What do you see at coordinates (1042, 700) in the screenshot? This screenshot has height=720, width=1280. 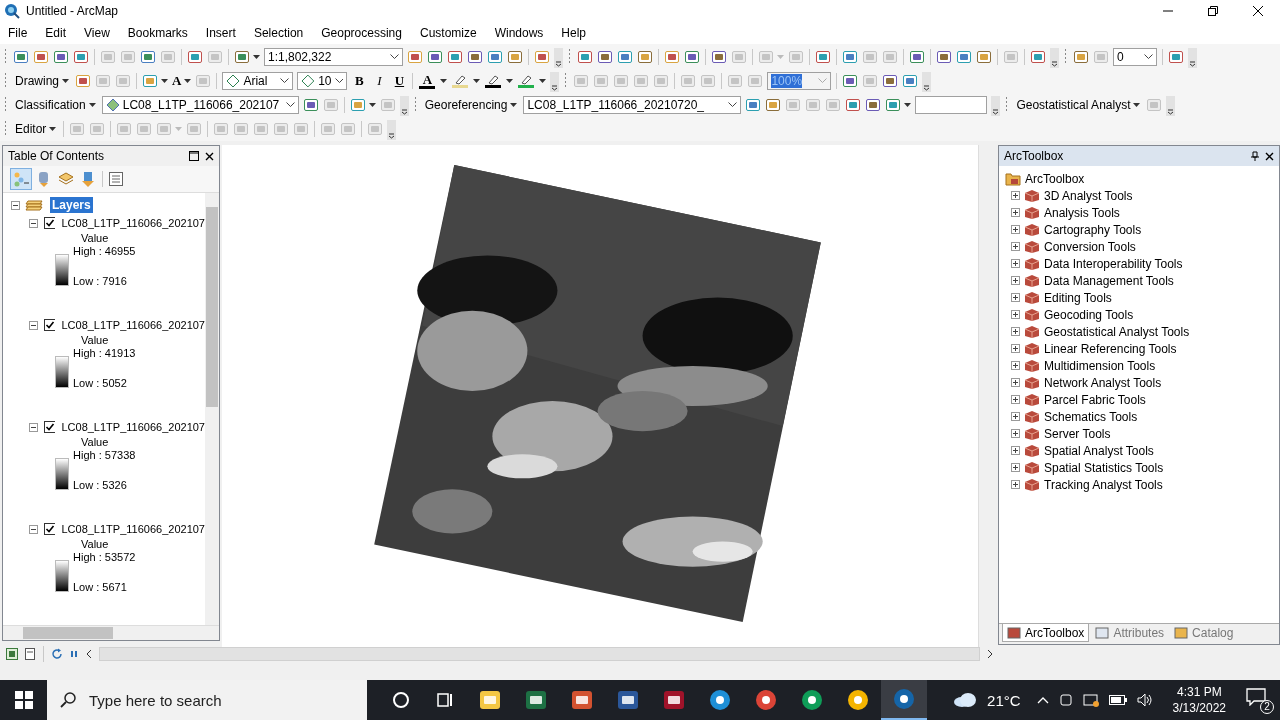 I see `chevron-up-icon` at bounding box center [1042, 700].